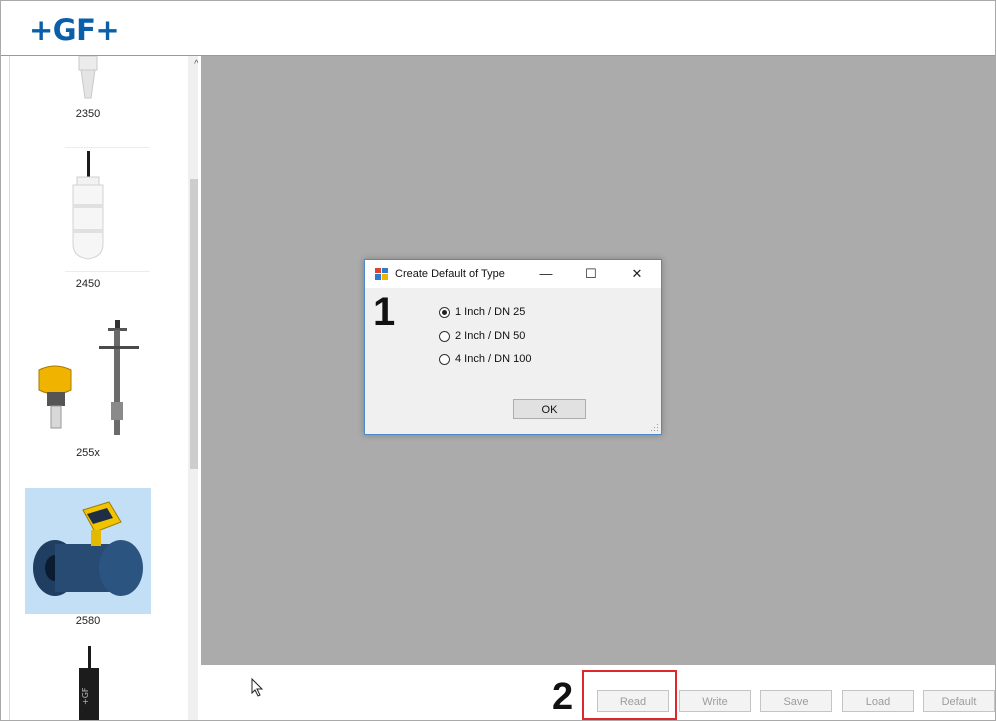 The image size is (996, 721). Describe the element at coordinates (74, 30) in the screenshot. I see `gf-logo: +GF+` at that location.